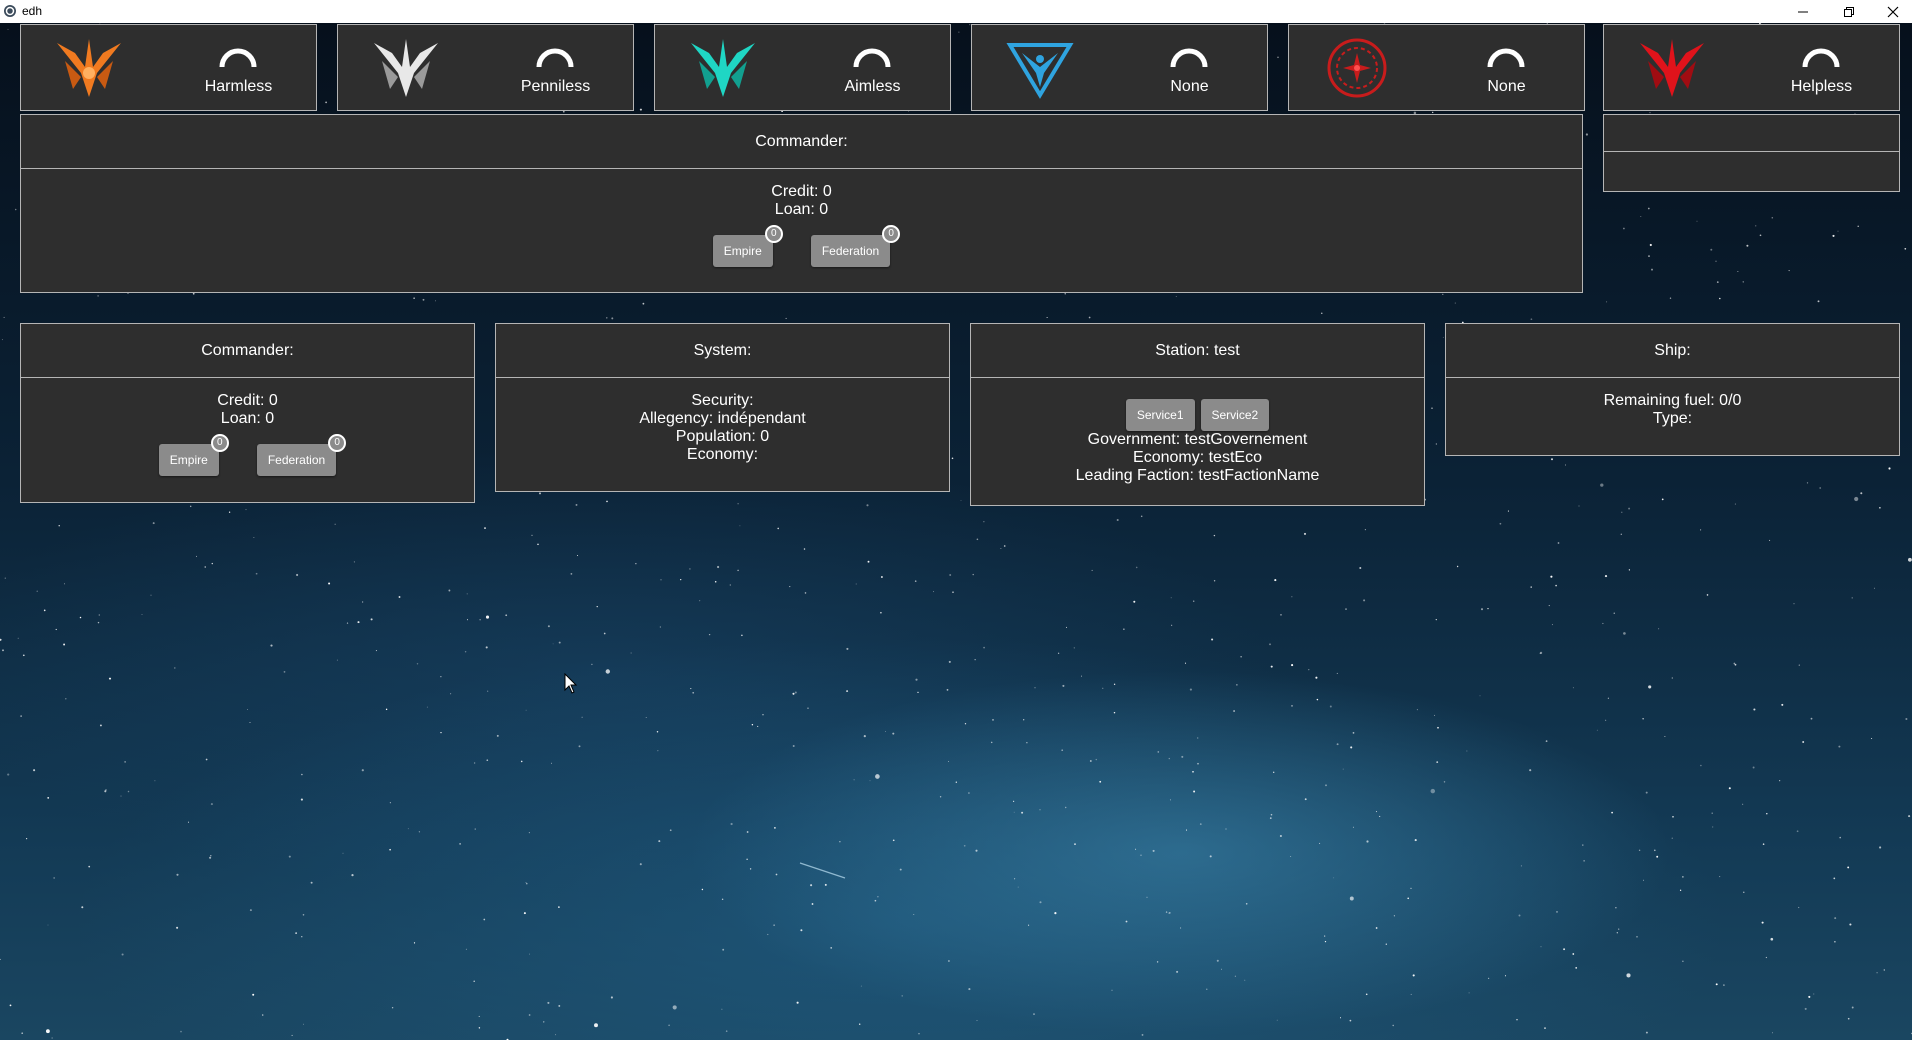  I want to click on rank-card-federation: None, so click(1119, 67).